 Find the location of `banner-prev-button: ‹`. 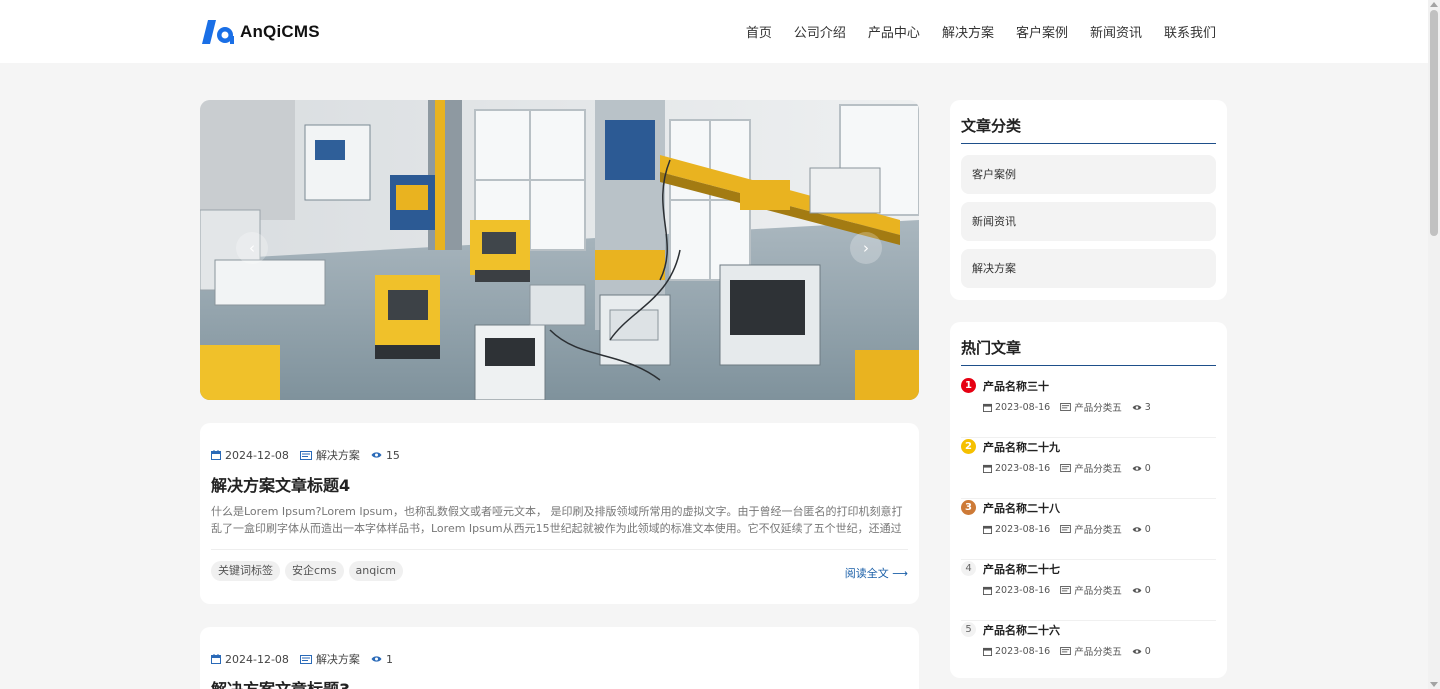

banner-prev-button: ‹ is located at coordinates (252, 248).